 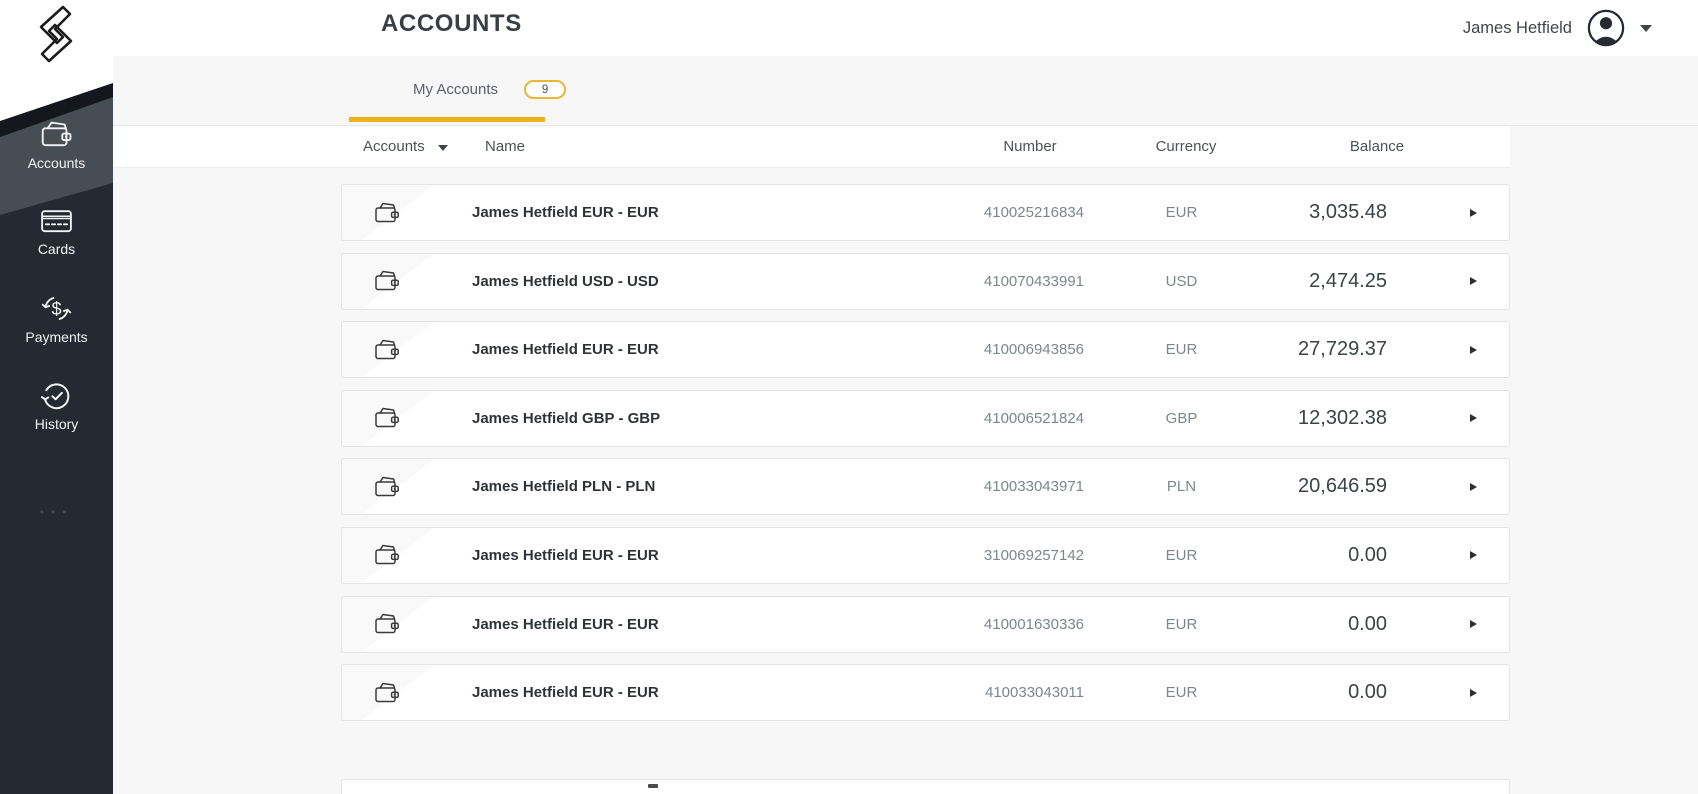 What do you see at coordinates (653, 786) in the screenshot?
I see `clipped-content-mark` at bounding box center [653, 786].